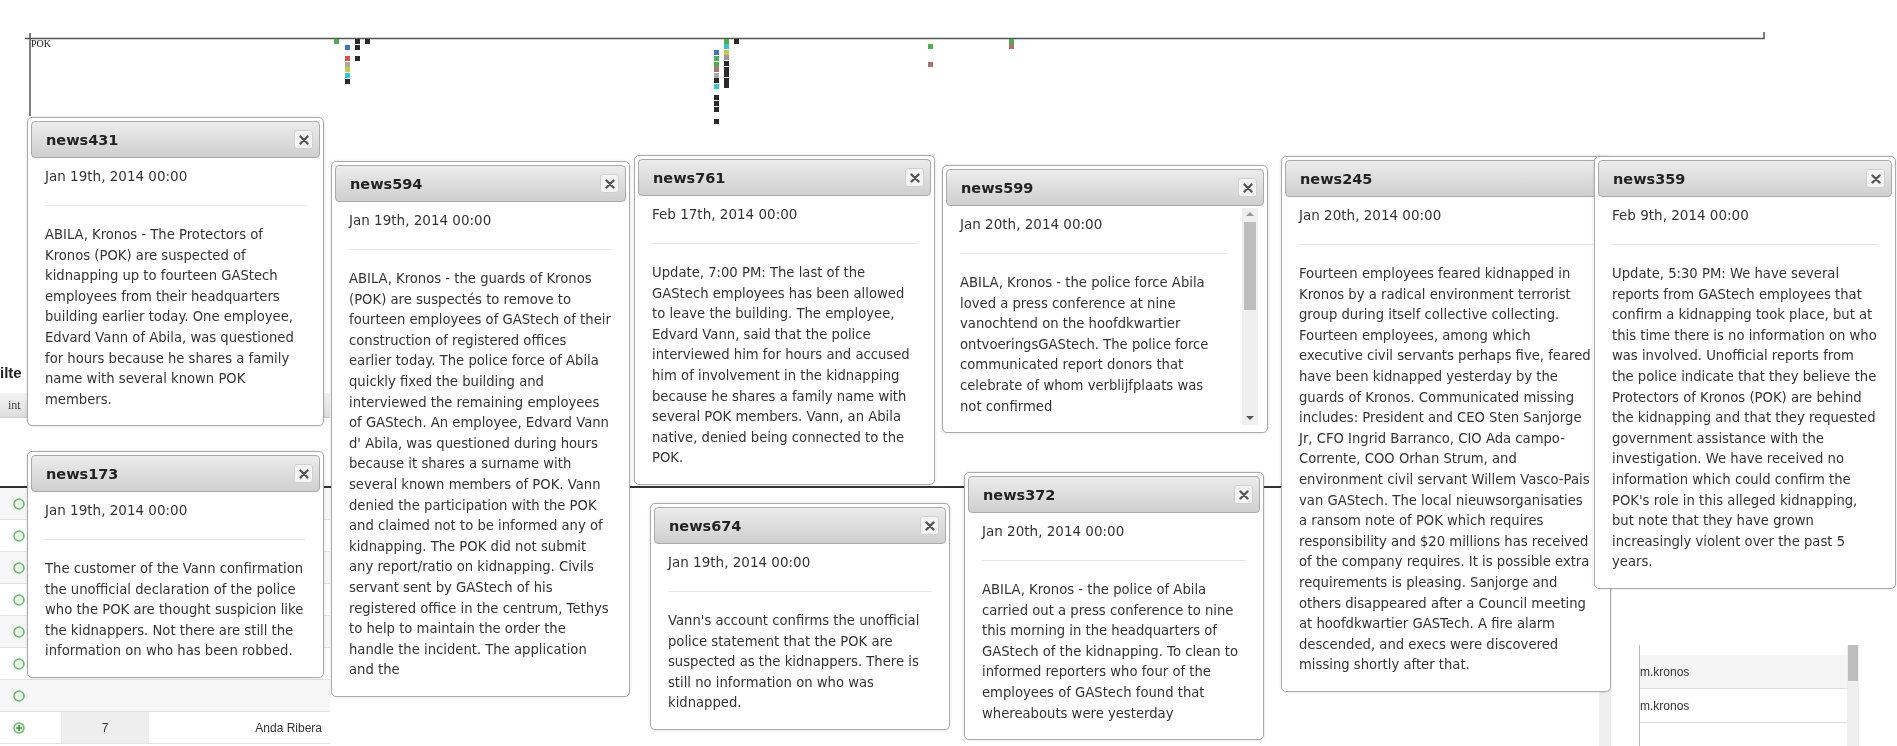 The height and width of the screenshot is (746, 1897). What do you see at coordinates (794, 662) in the screenshot?
I see `news-text: Vann's account confirms the unofficial police statement that the POK are suspected as the kidnappers. There is still no information on who was kidnapped.` at bounding box center [794, 662].